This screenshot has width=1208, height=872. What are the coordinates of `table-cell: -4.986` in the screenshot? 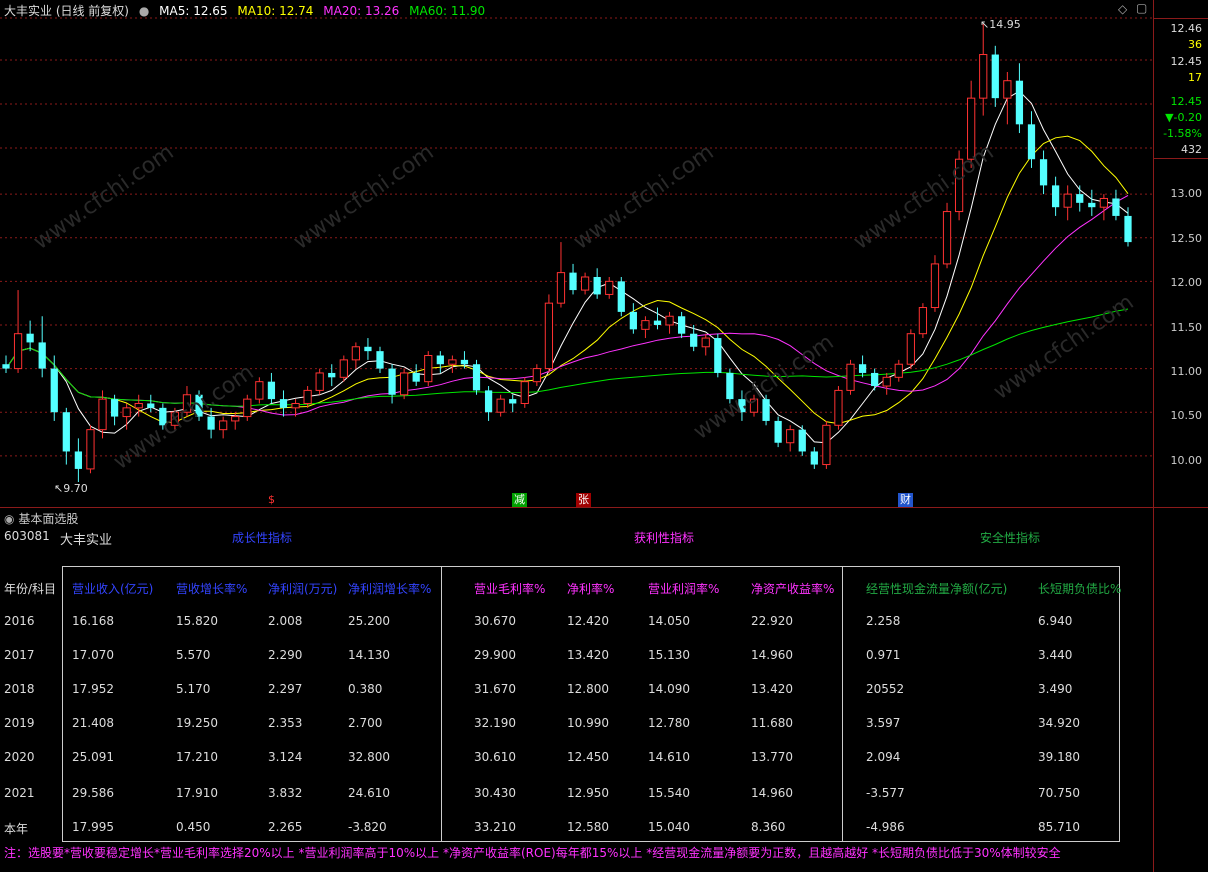 It's located at (885, 827).